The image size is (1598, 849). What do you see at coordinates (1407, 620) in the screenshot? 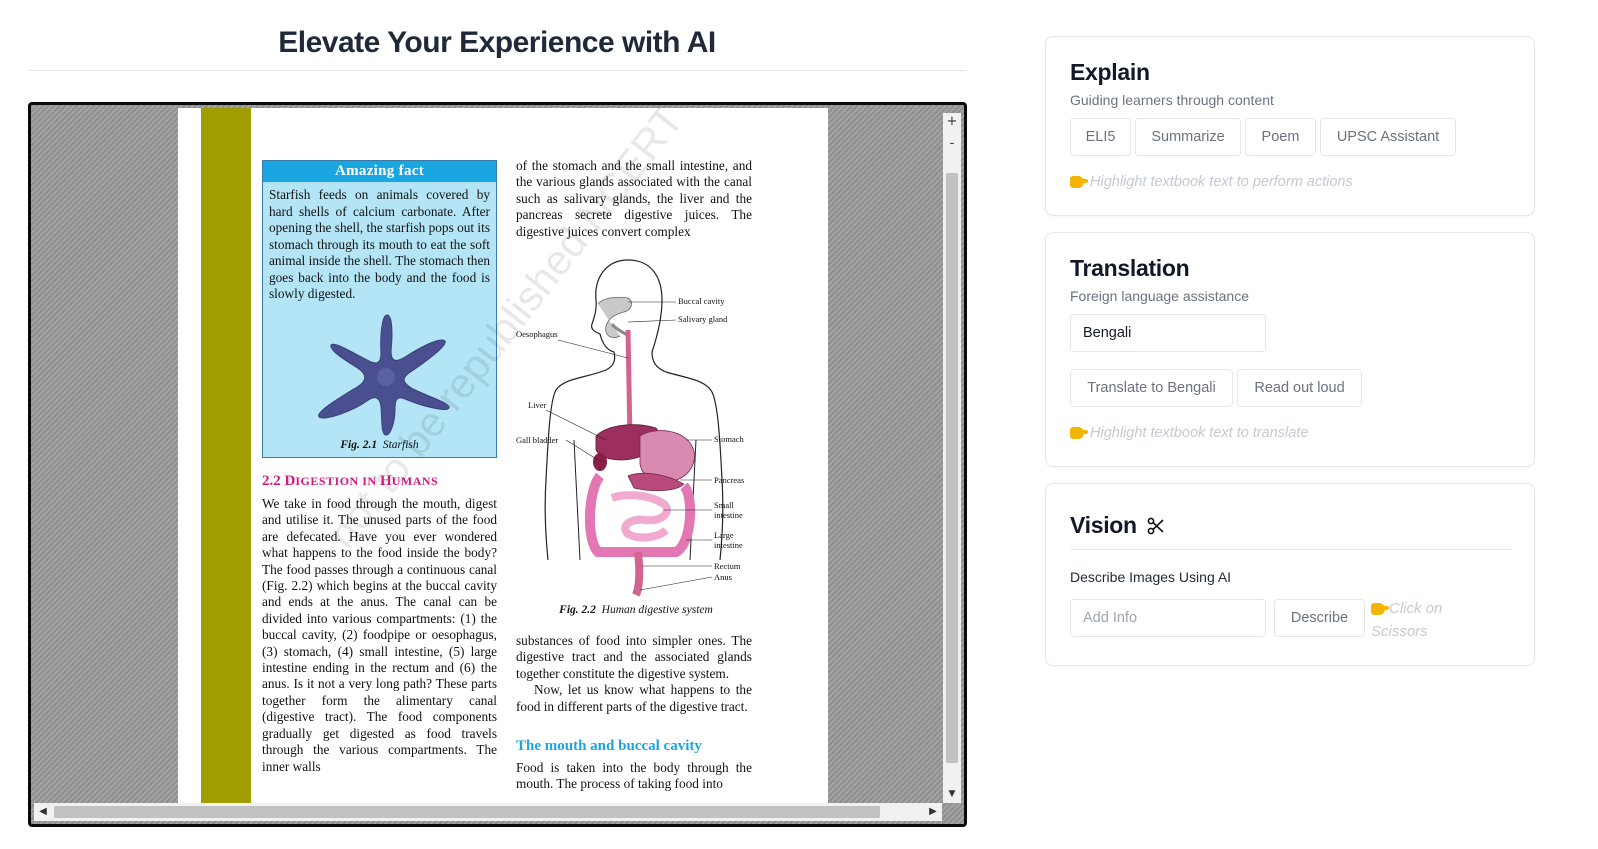
I see `vision-hint: Click on Scissors` at bounding box center [1407, 620].